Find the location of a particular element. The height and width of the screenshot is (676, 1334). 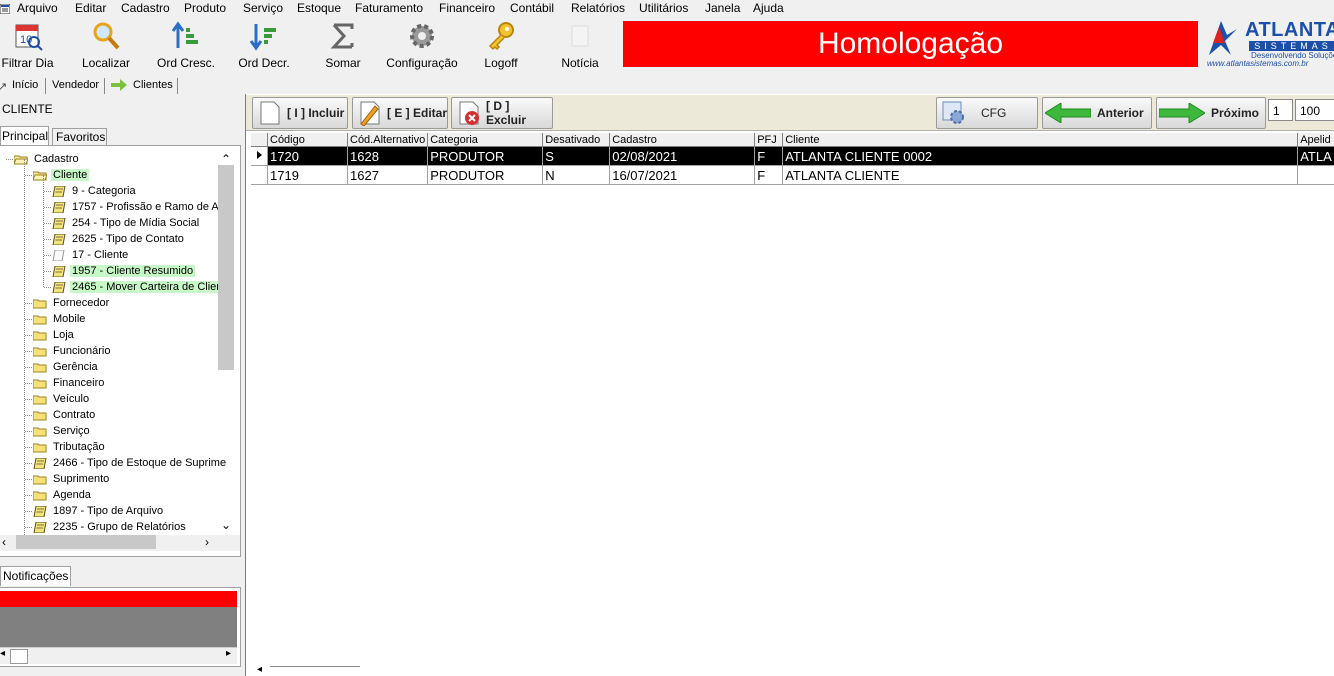

menu-faturamento: Faturamento is located at coordinates (389, 8).